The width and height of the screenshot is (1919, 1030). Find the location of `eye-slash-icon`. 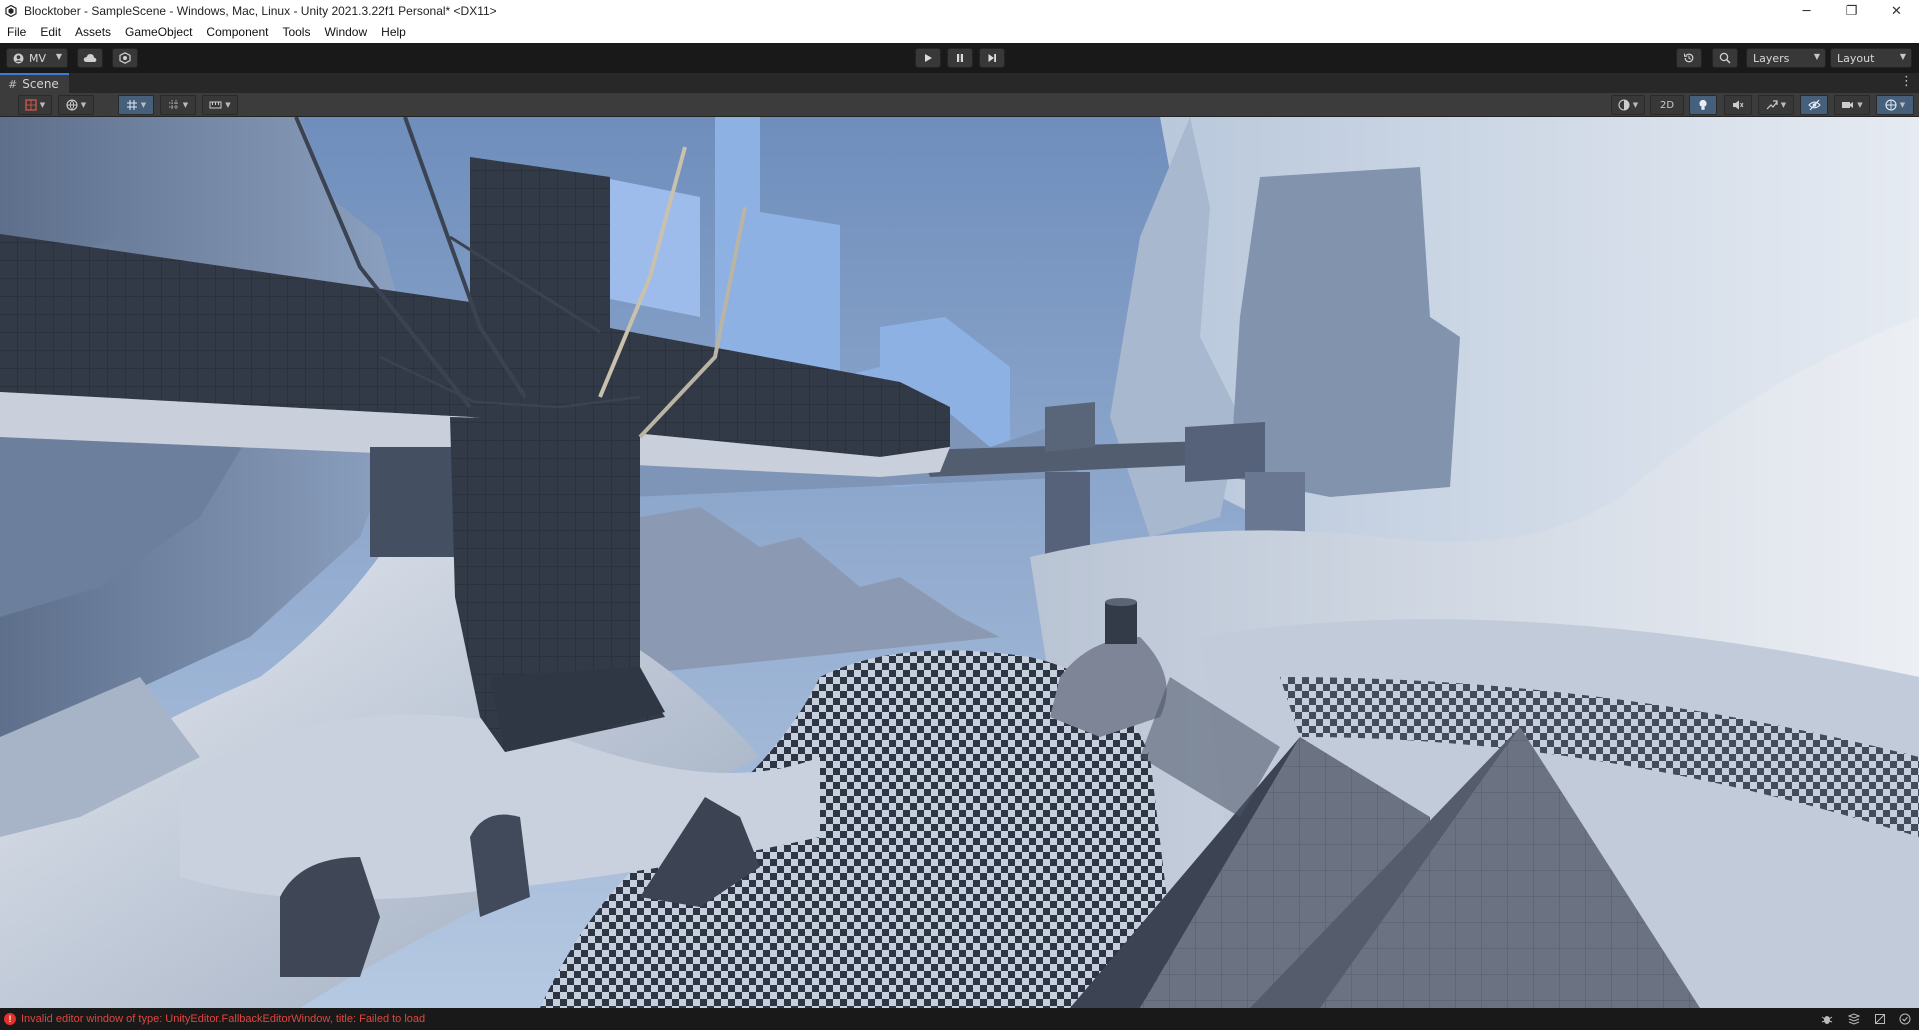

eye-slash-icon is located at coordinates (1814, 105).